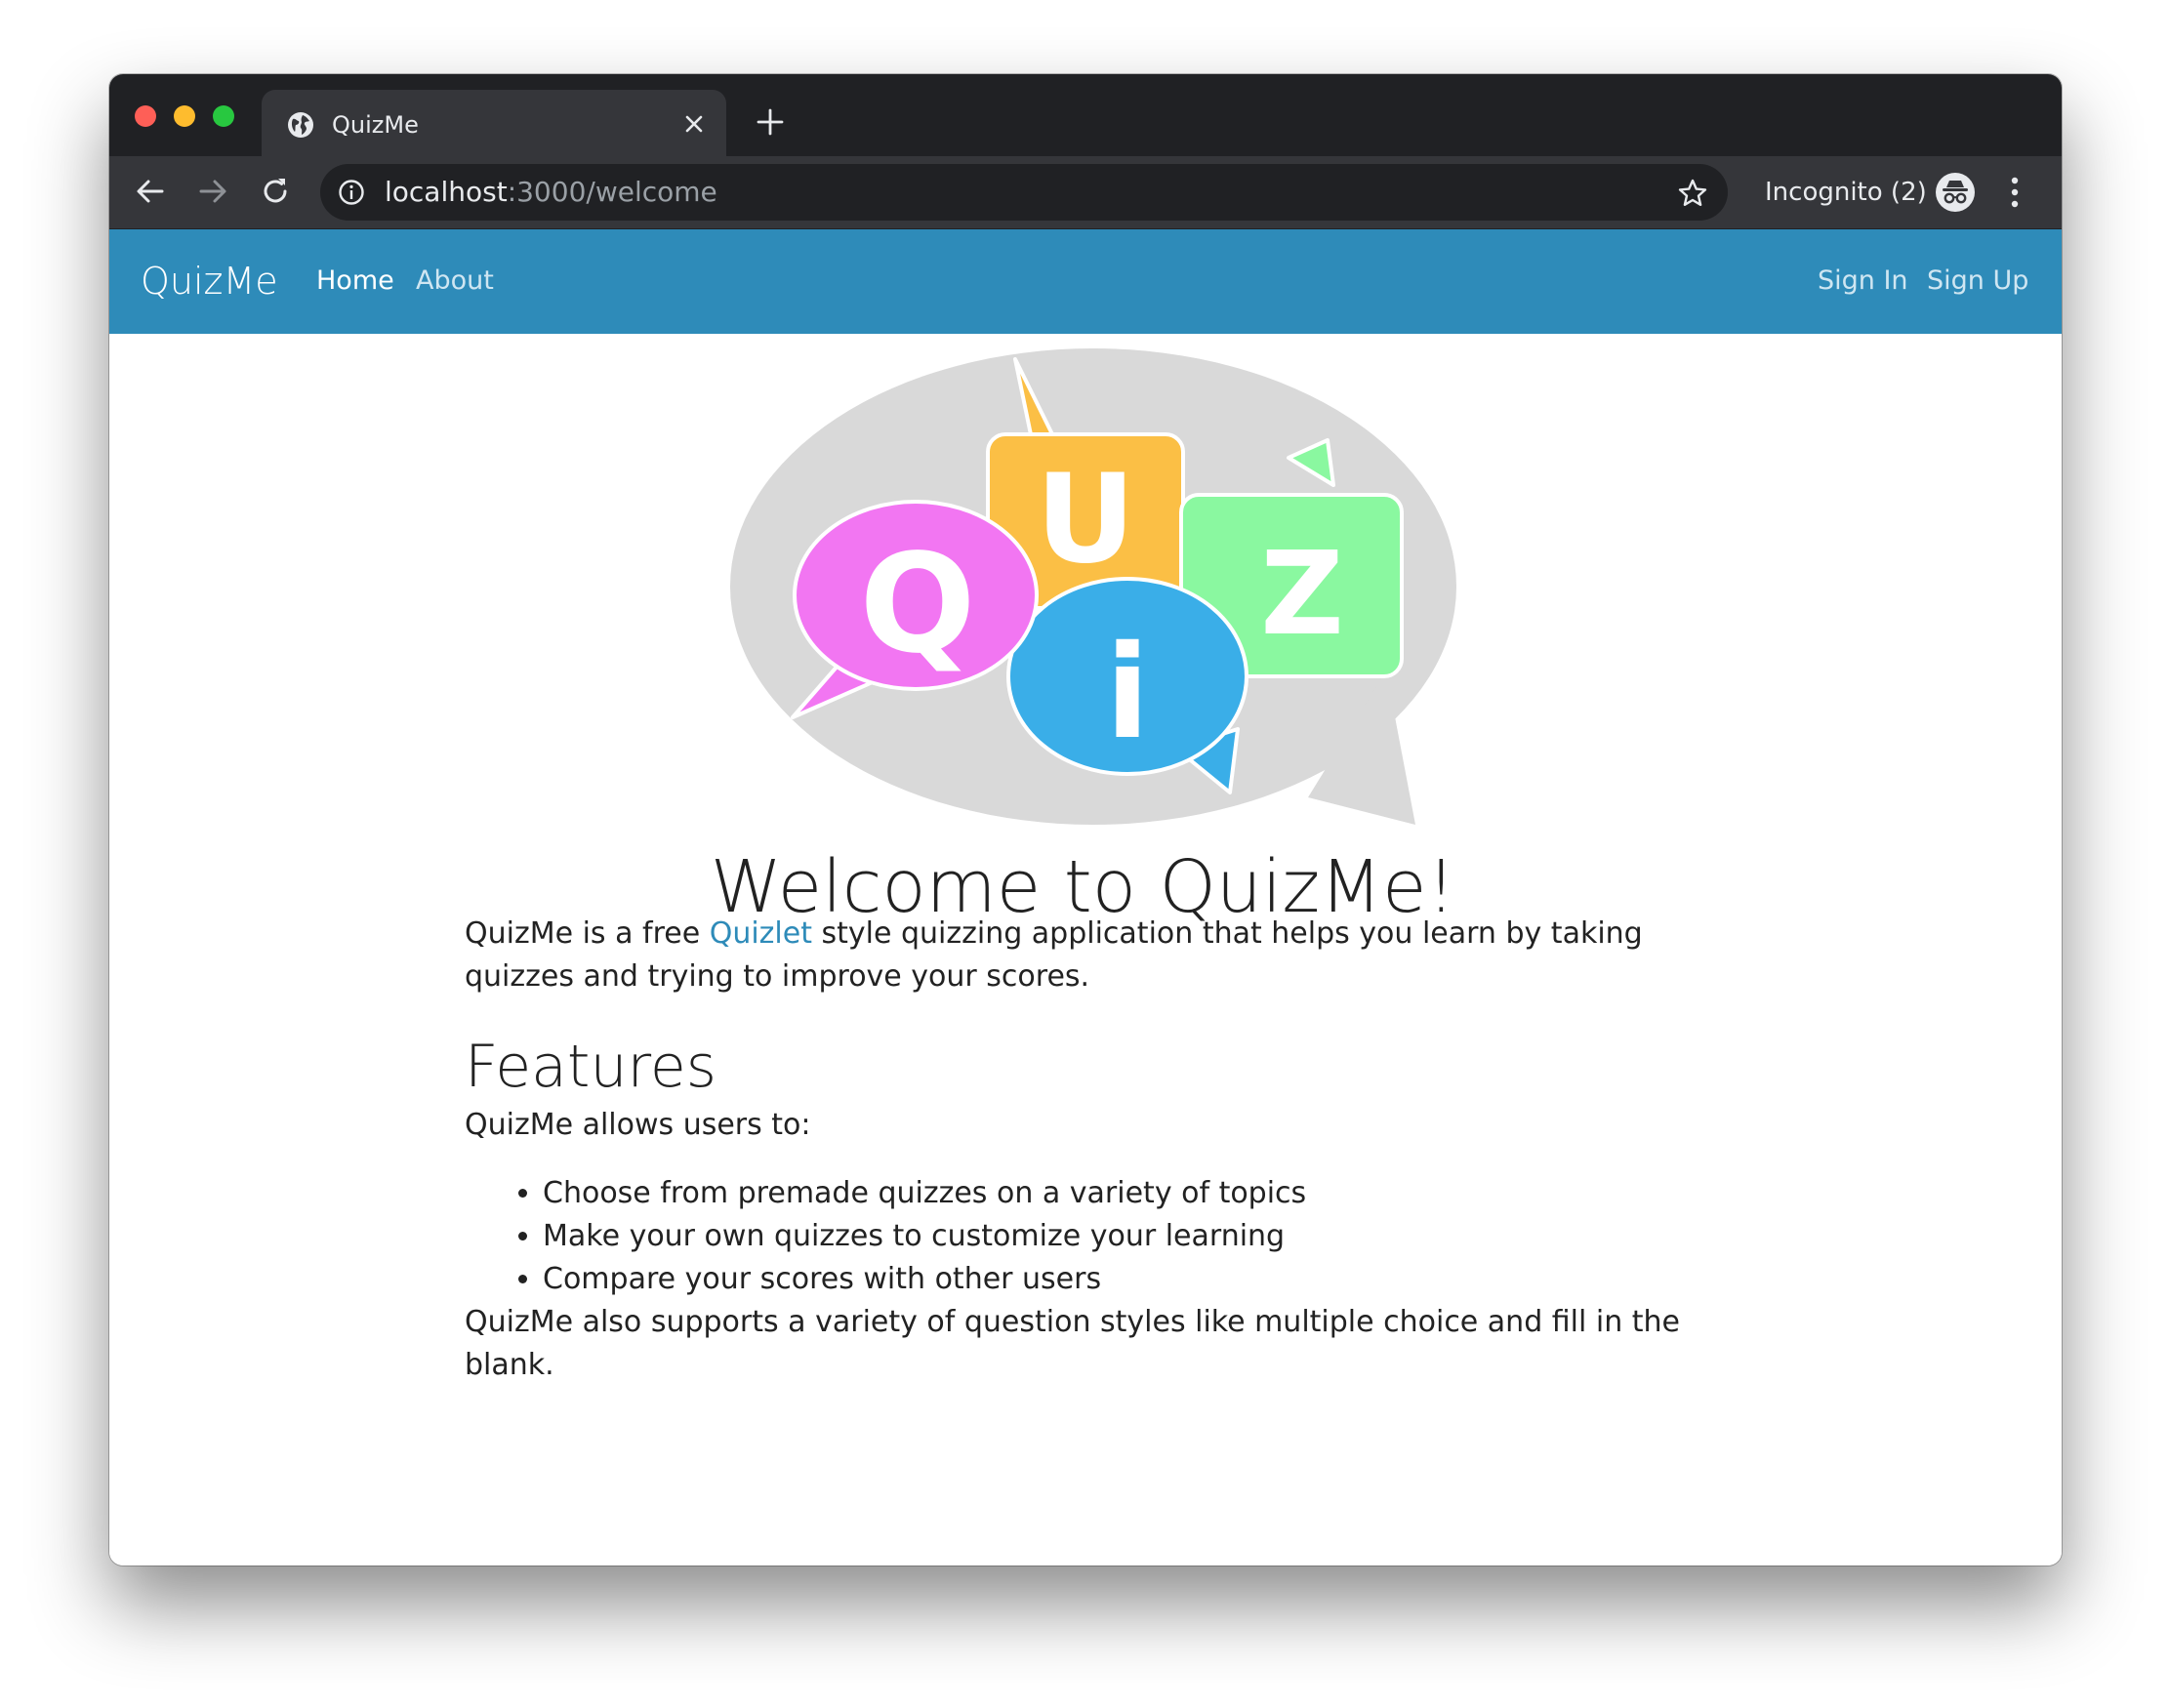  What do you see at coordinates (1085, 115) in the screenshot?
I see `tab-strip: QuizMe` at bounding box center [1085, 115].